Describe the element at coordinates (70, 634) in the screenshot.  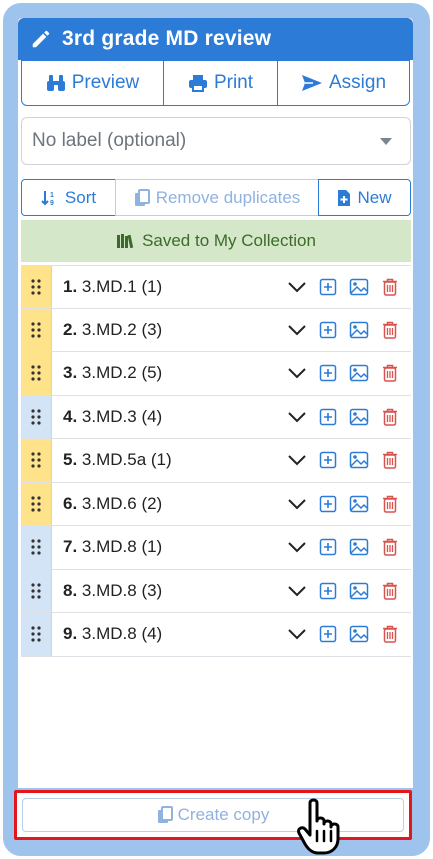
I see `item-number: 9.` at that location.